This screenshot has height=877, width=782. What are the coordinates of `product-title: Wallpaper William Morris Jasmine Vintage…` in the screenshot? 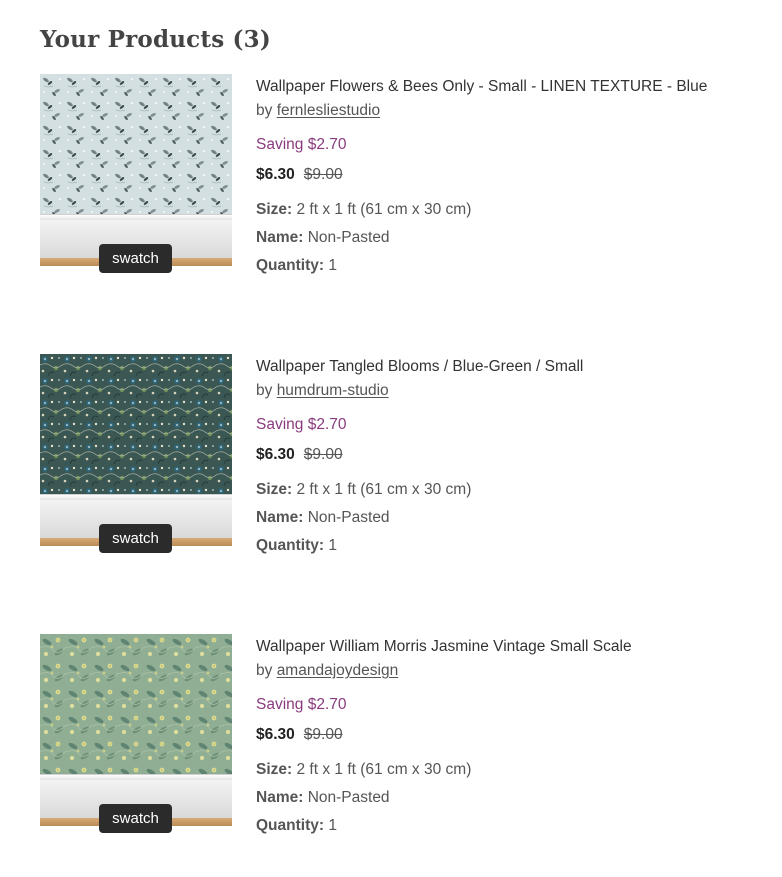 It's located at (496, 647).